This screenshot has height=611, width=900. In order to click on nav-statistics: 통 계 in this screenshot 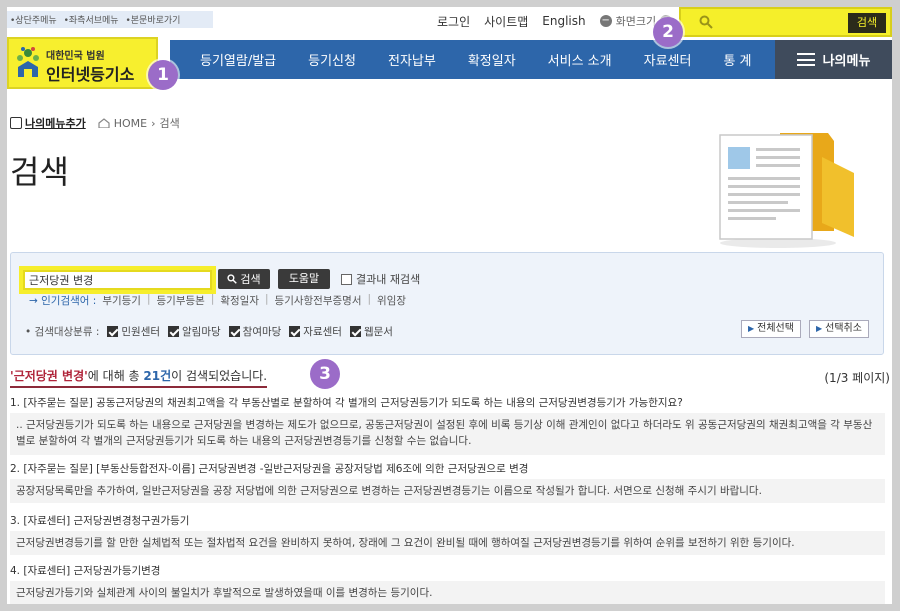, I will do `click(737, 59)`.